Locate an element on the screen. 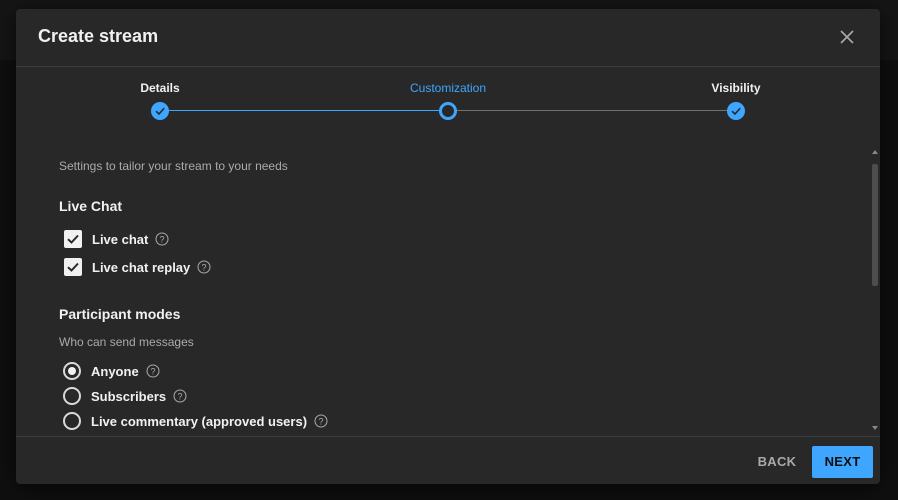 Image resolution: width=898 pixels, height=500 pixels. live-chat-label: Live chat is located at coordinates (120, 239).